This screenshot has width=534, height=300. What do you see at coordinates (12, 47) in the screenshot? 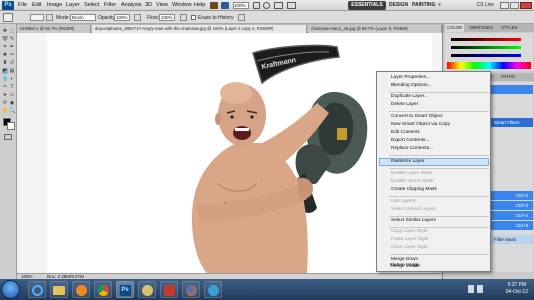
I see `eyedropper-tool-icon: ✒` at bounding box center [12, 47].